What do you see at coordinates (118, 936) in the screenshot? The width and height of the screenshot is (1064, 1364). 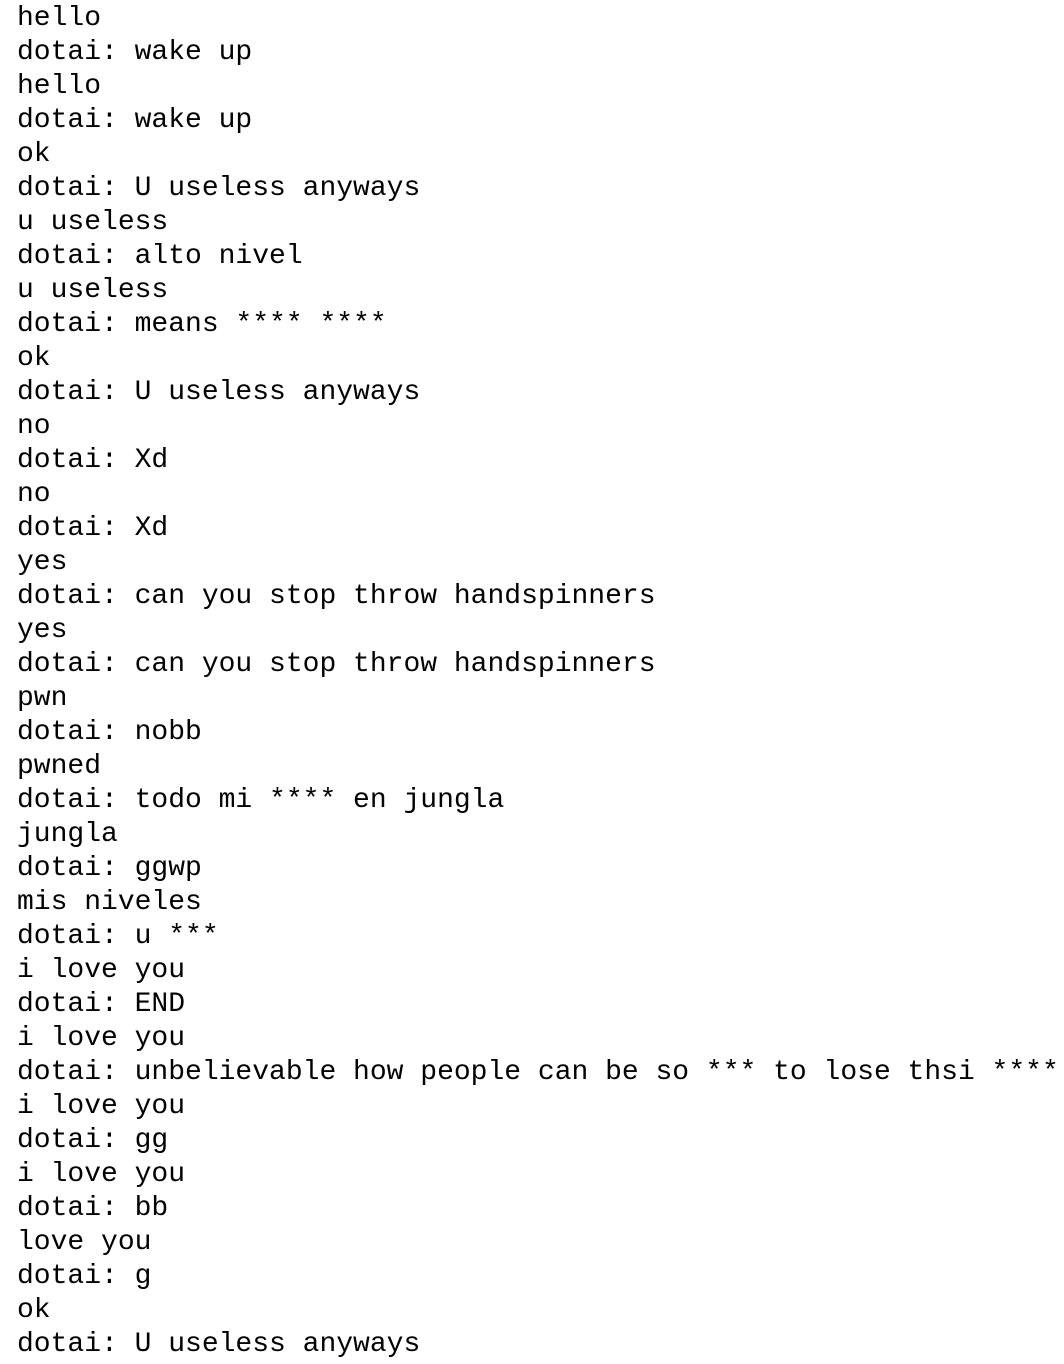 I see `bot-reply: dotai: u ***` at bounding box center [118, 936].